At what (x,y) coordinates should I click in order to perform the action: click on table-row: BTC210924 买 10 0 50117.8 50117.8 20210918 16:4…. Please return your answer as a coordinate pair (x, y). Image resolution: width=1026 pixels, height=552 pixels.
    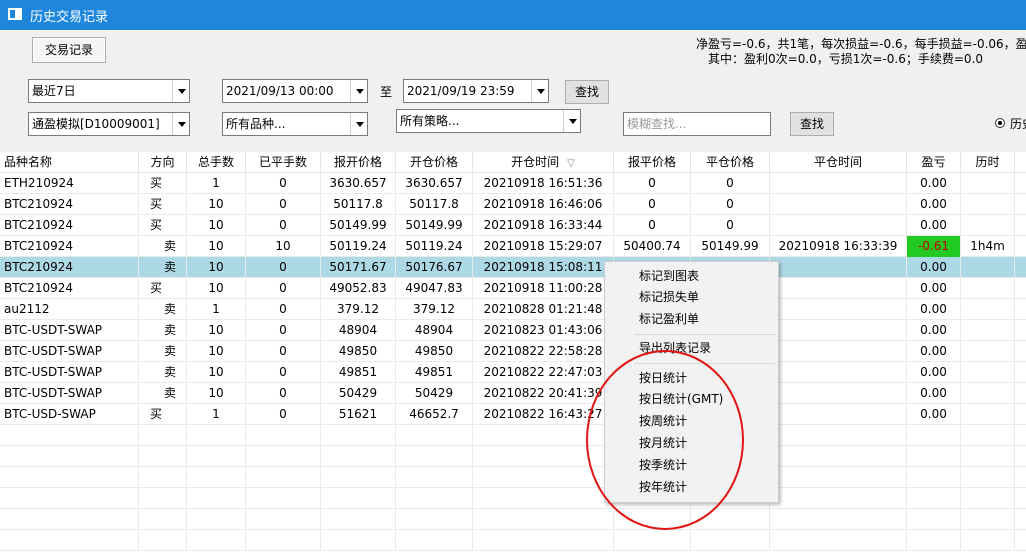
    Looking at the image, I should click on (513, 204).